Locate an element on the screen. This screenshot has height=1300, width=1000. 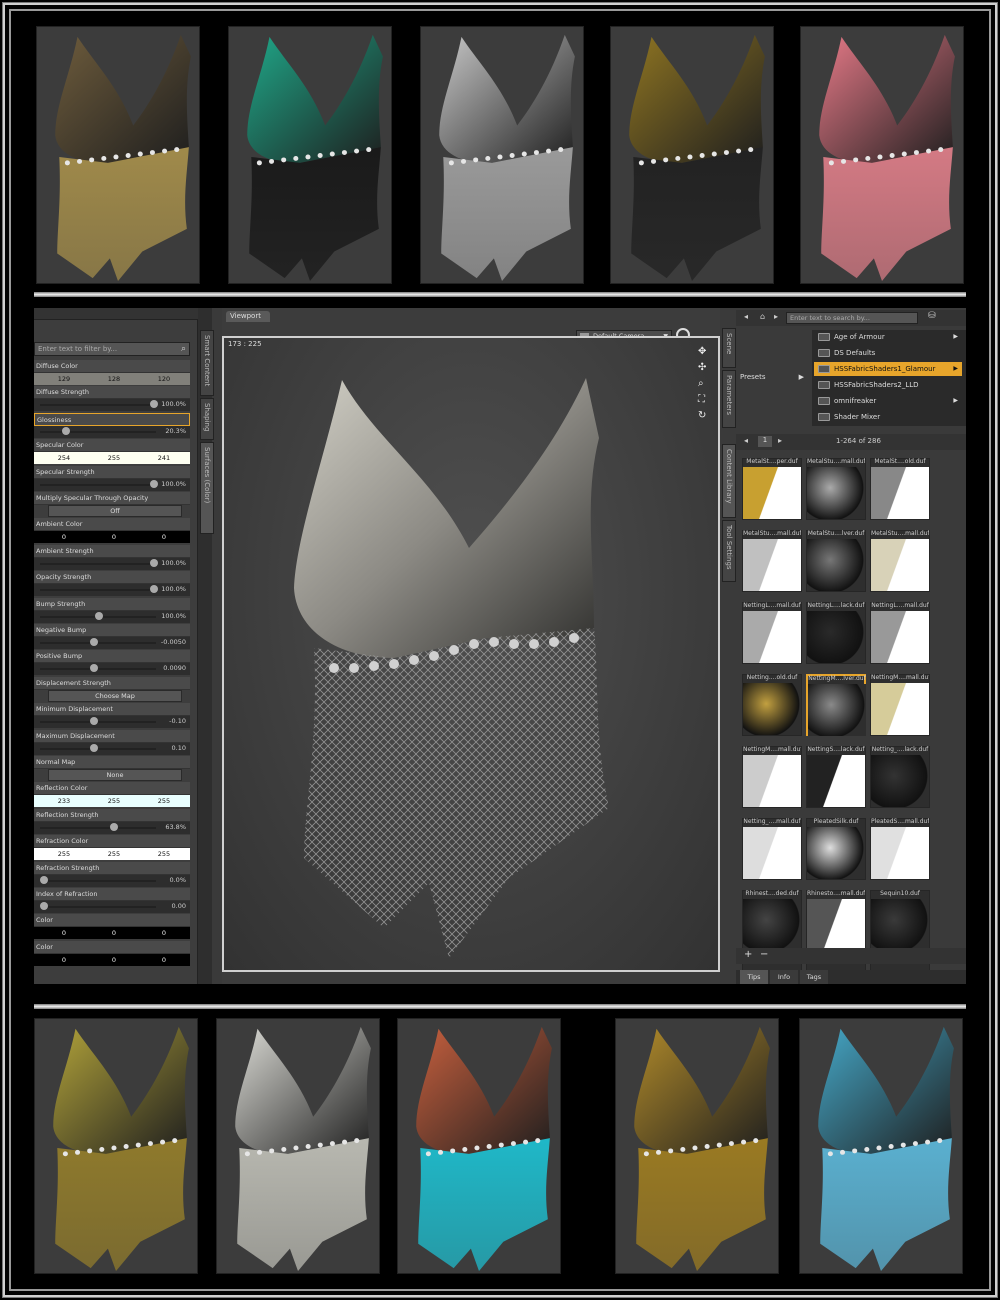
slider-field: -0.10 is located at coordinates (112, 722).